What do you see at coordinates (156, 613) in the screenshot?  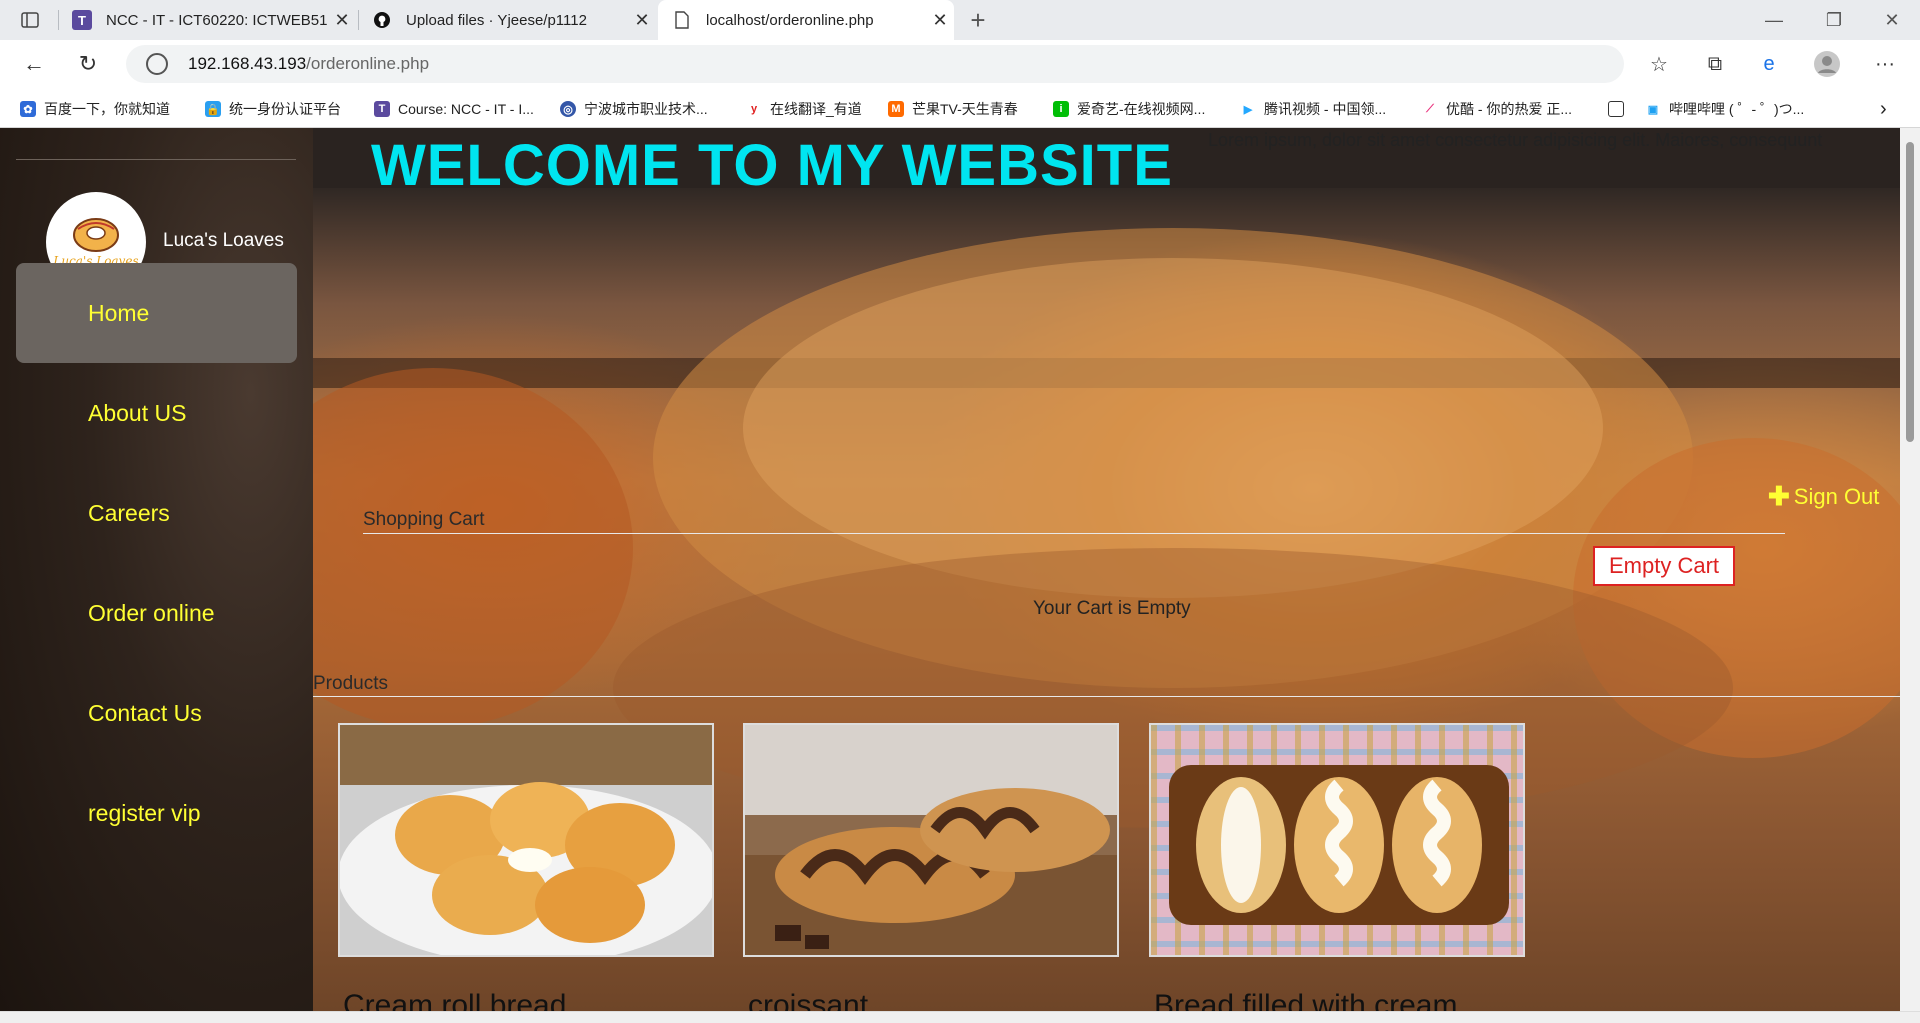 I see `nav-order-online: Order online` at bounding box center [156, 613].